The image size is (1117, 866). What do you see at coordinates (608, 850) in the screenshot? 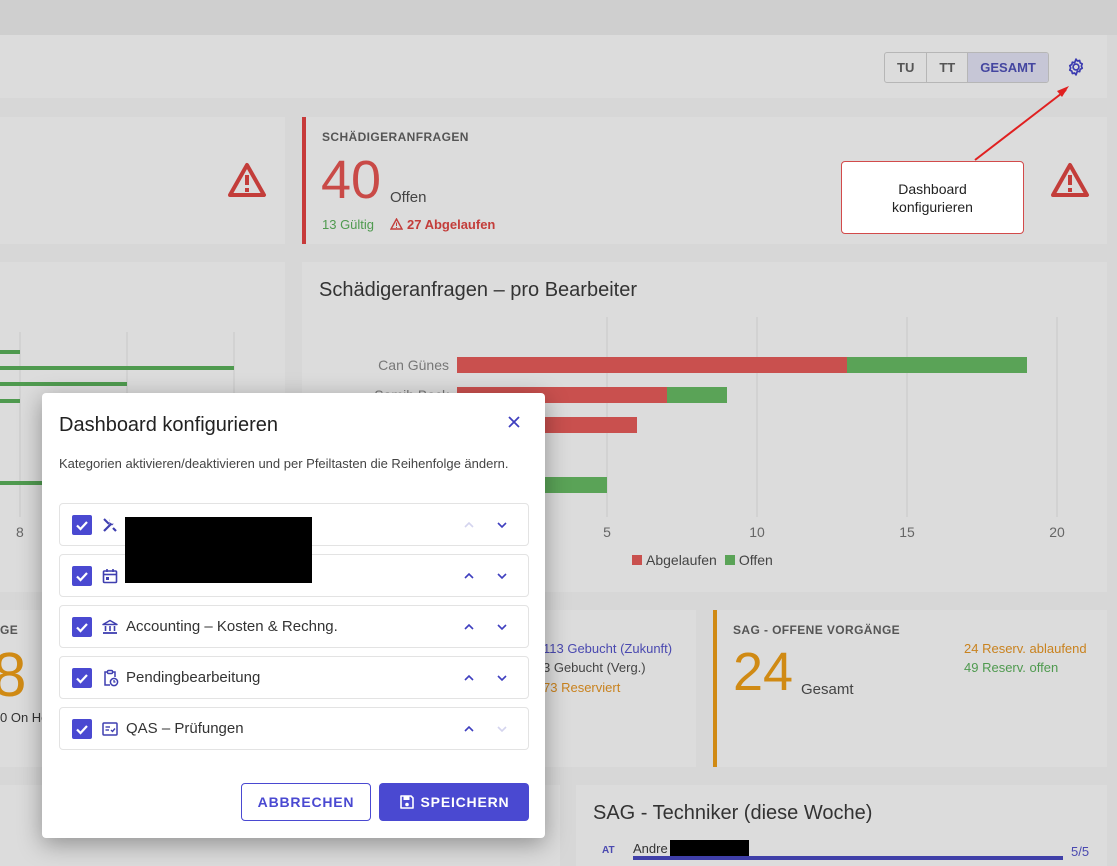
I see `technician-badge: AT` at bounding box center [608, 850].